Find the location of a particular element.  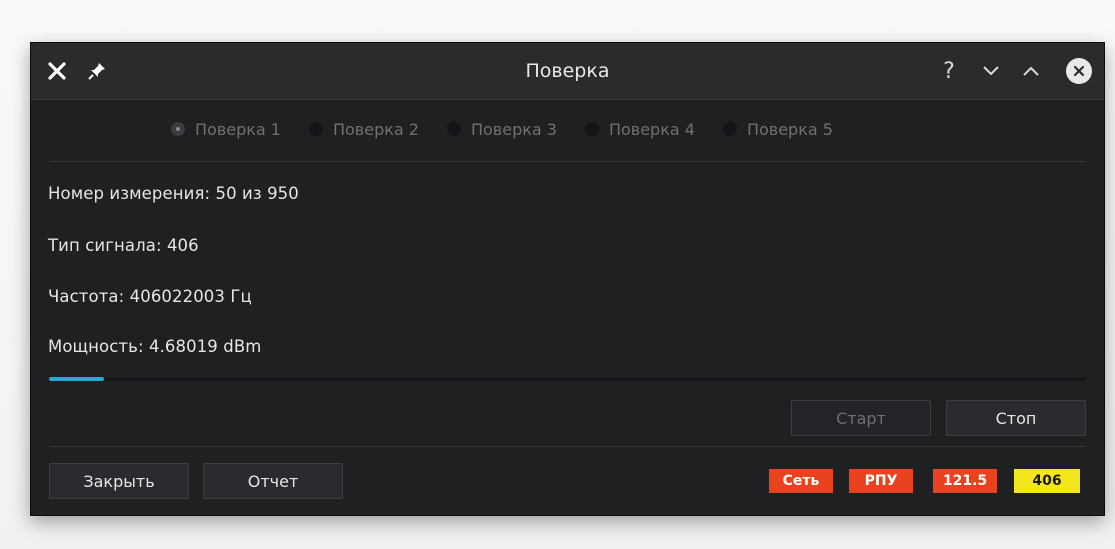

tab-verification-4: Поверка 4 is located at coordinates (639, 129).